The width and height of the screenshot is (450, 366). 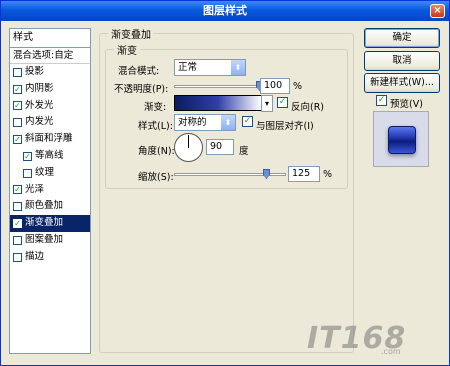 I want to click on style-item: 纹理, so click(x=50, y=173).